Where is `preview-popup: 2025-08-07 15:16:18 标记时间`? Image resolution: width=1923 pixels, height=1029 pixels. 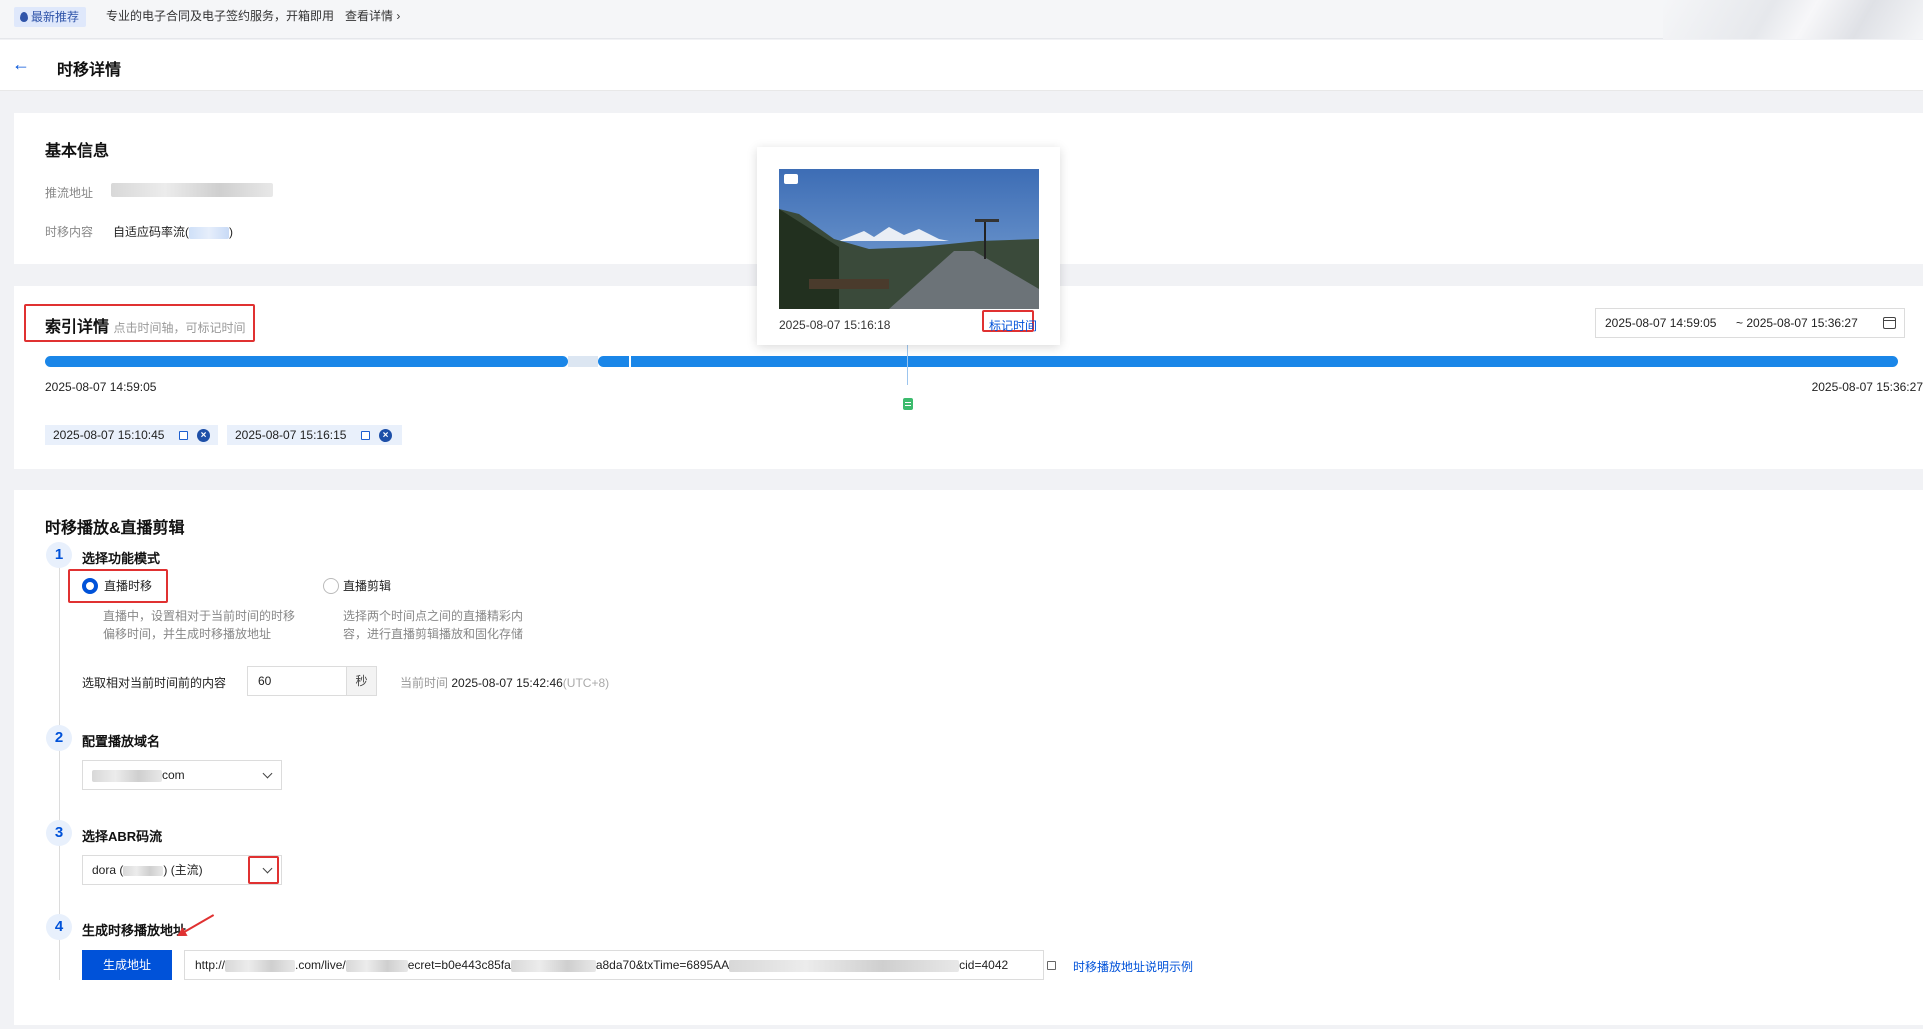
preview-popup: 2025-08-07 15:16:18 标记时间 is located at coordinates (908, 246).